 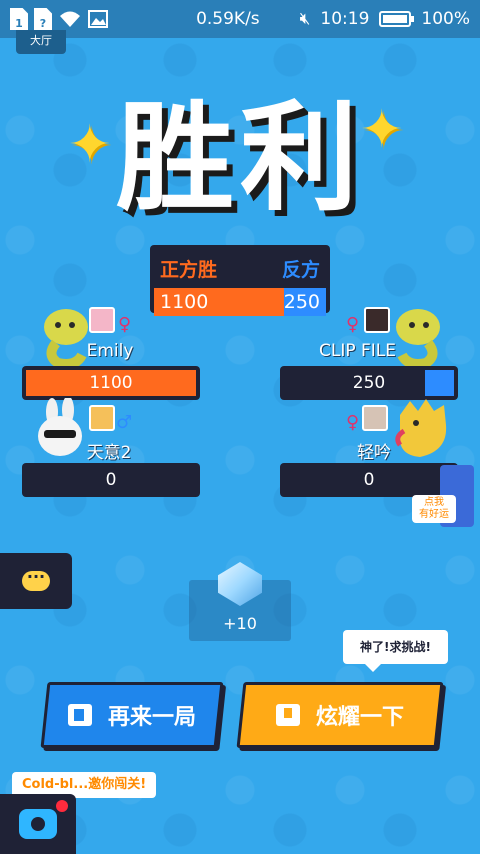 What do you see at coordinates (151, 717) in the screenshot?
I see `play-again-label: 再来一局` at bounding box center [151, 717].